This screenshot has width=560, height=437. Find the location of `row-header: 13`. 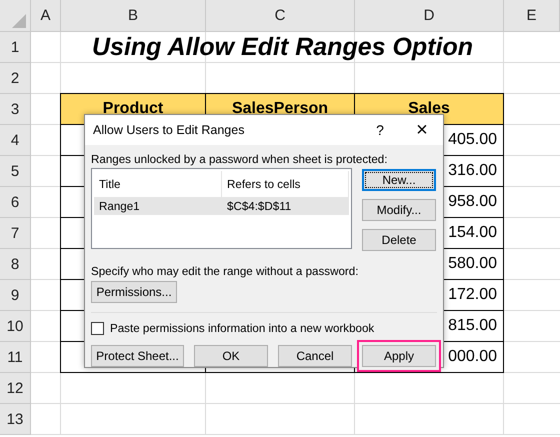

row-header: 13 is located at coordinates (15, 419).